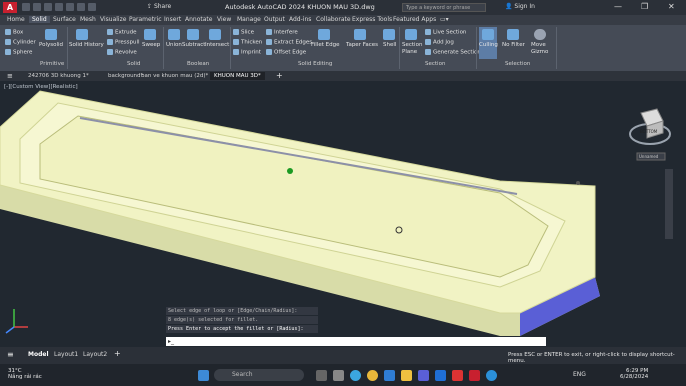  Describe the element at coordinates (193, 45) in the screenshot. I see `subtract-button: Subtract` at that location.